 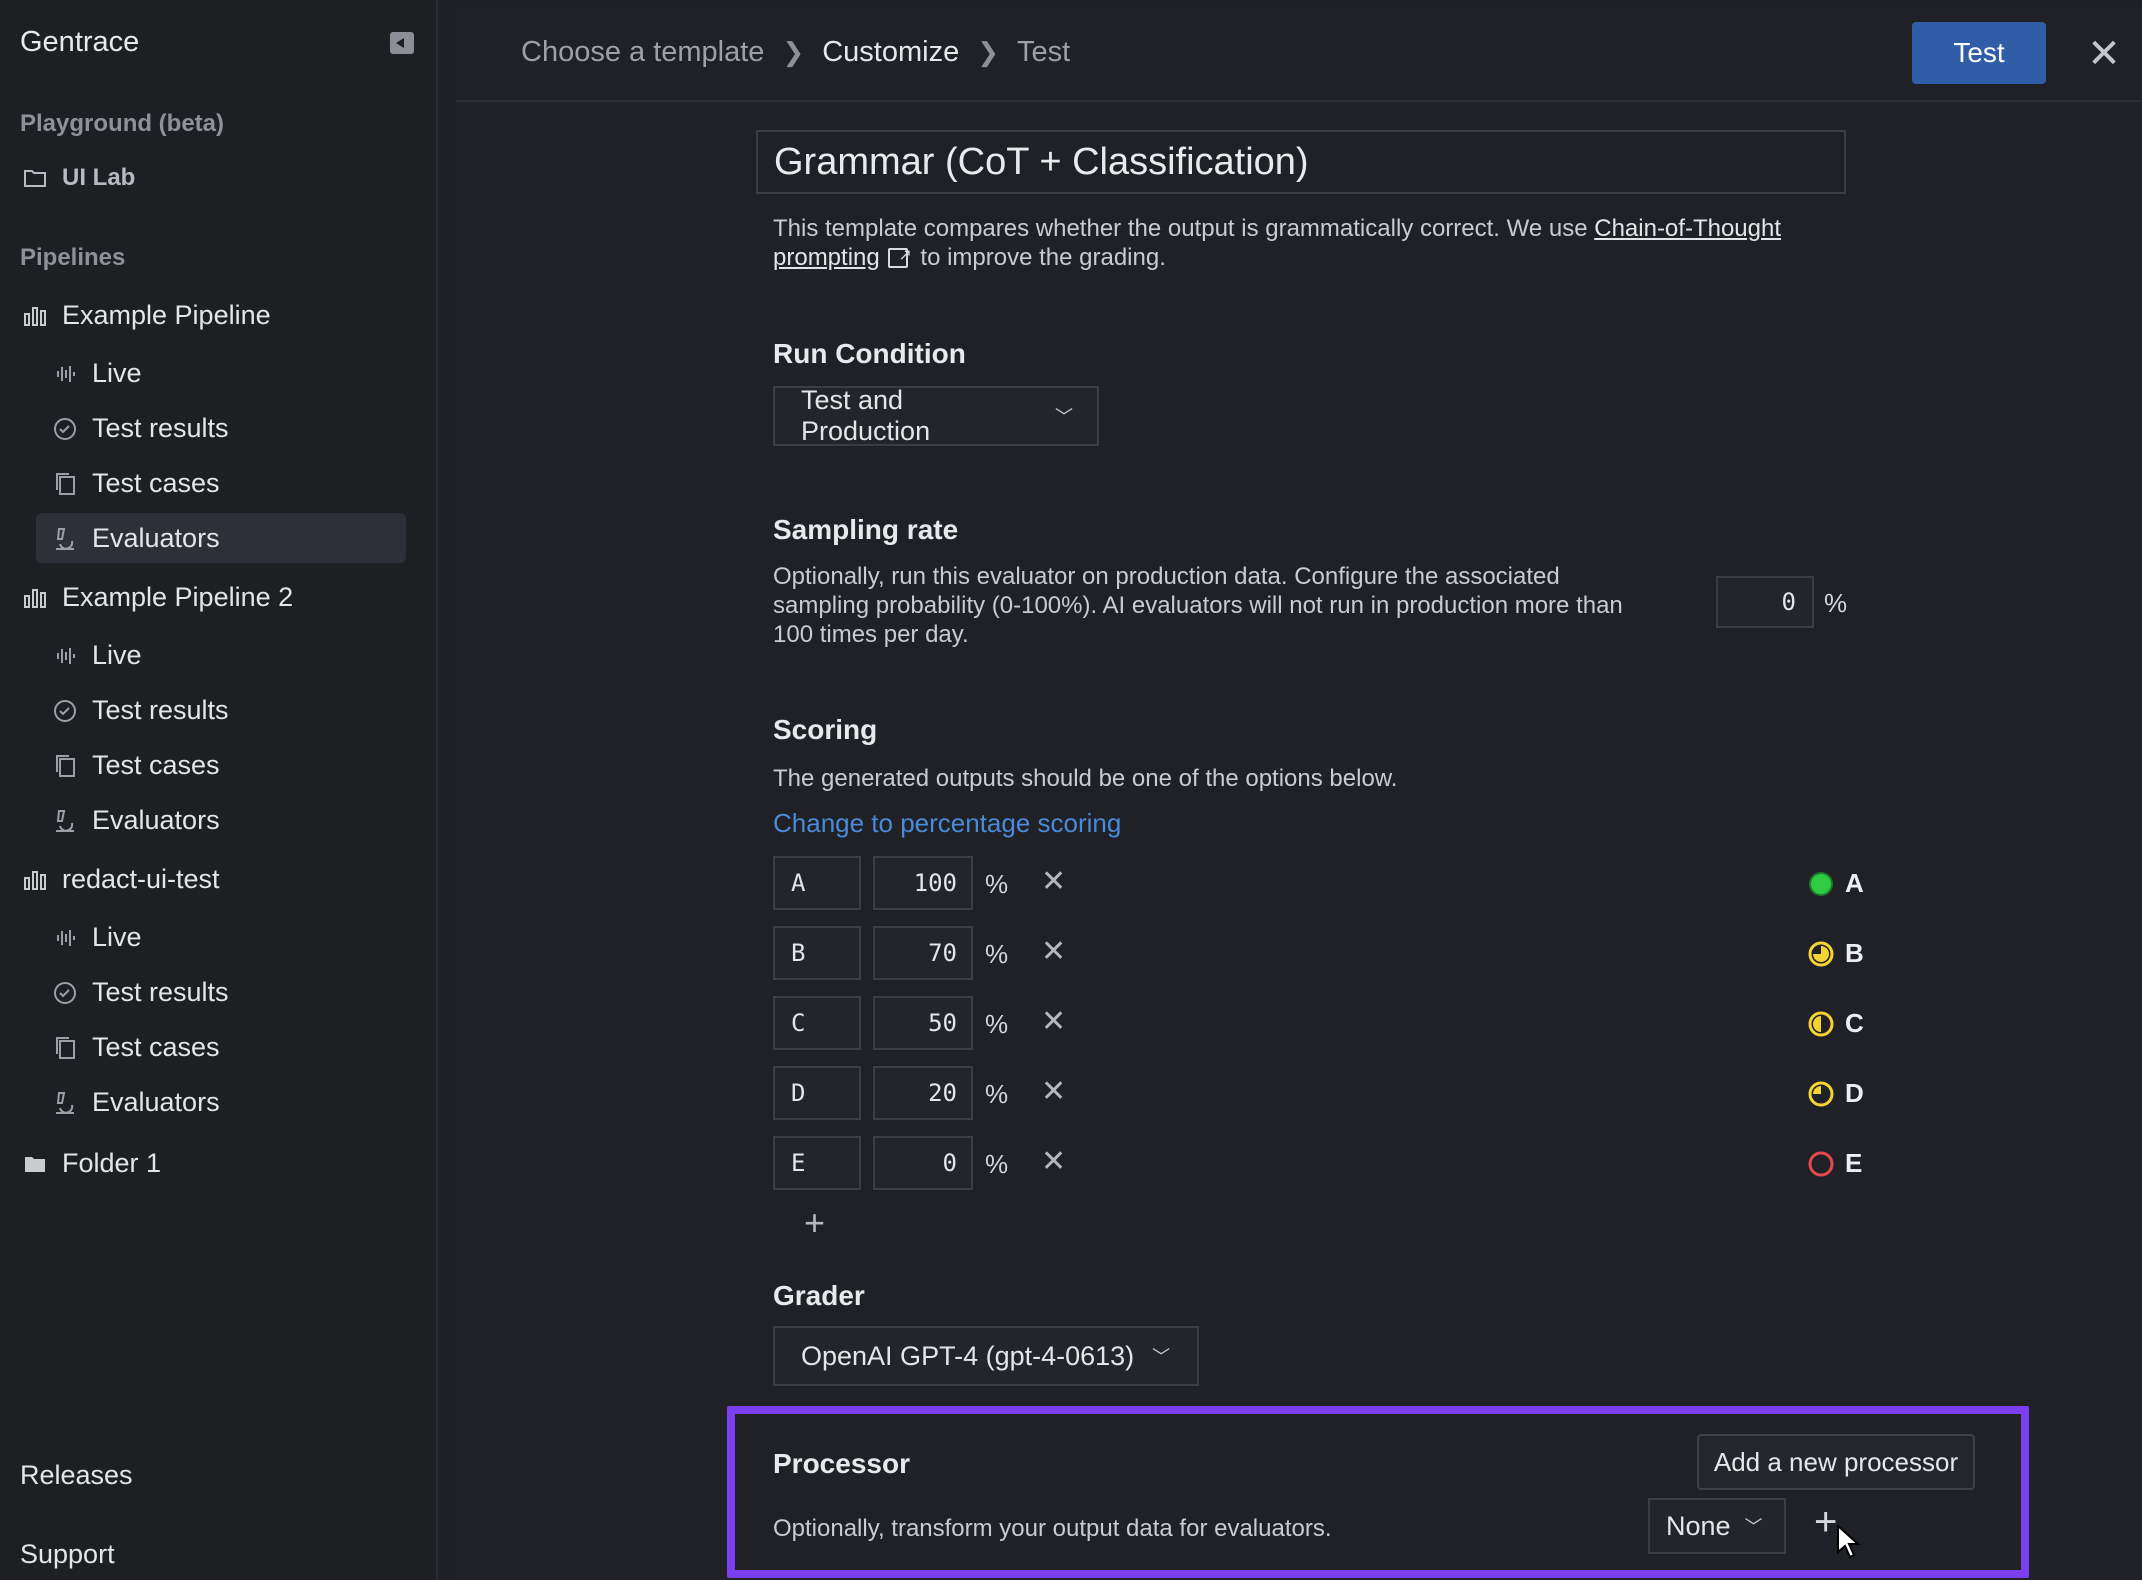 I want to click on pipelines-section-label: Pipelines, so click(x=73, y=257).